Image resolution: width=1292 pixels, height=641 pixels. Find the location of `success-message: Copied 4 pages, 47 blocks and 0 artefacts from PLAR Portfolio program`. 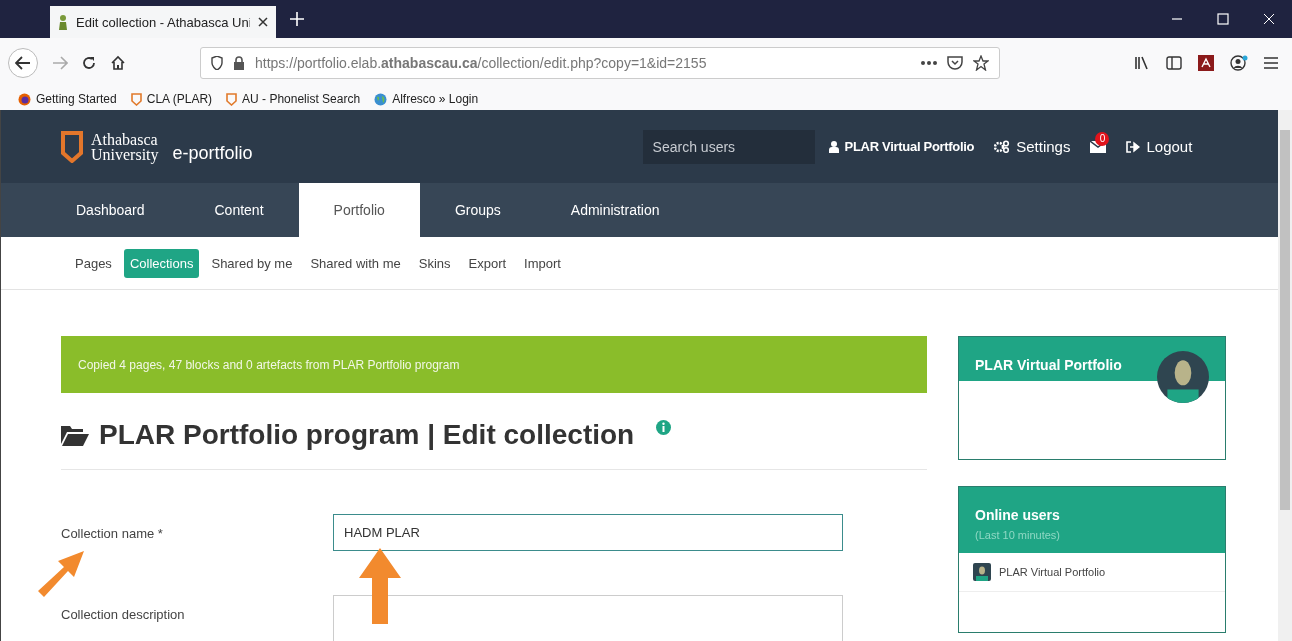

success-message: Copied 4 pages, 47 blocks and 0 artefacts from PLAR Portfolio program is located at coordinates (494, 364).